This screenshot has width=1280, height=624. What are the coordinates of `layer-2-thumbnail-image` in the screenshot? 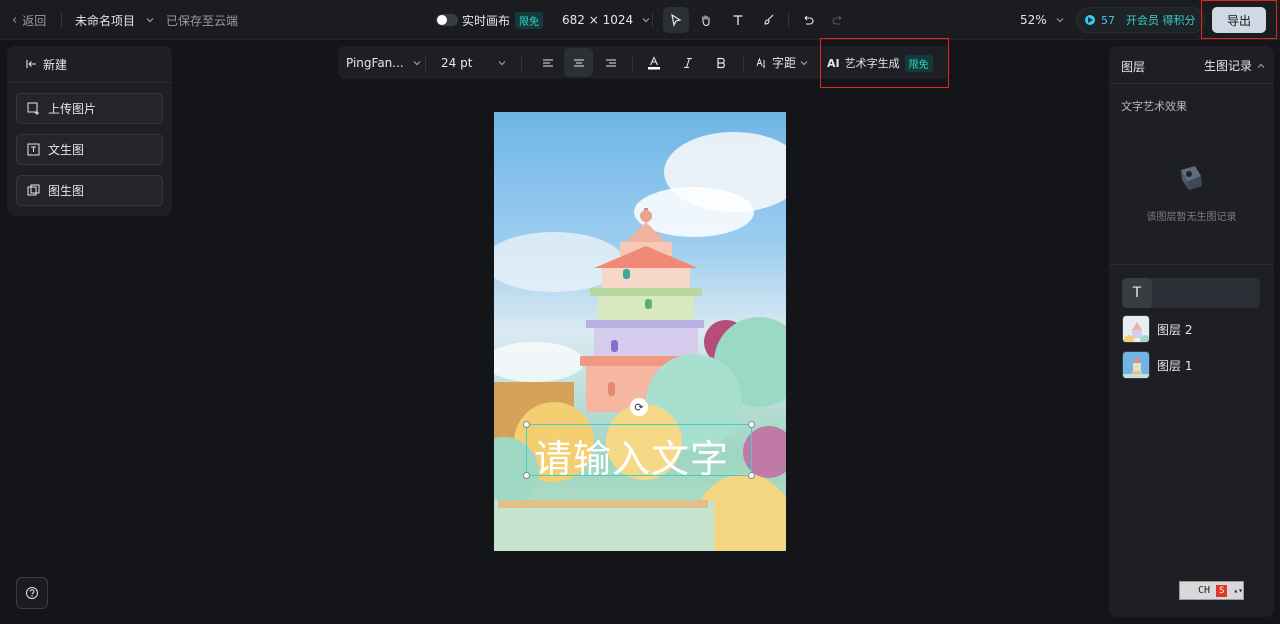 It's located at (1136, 329).